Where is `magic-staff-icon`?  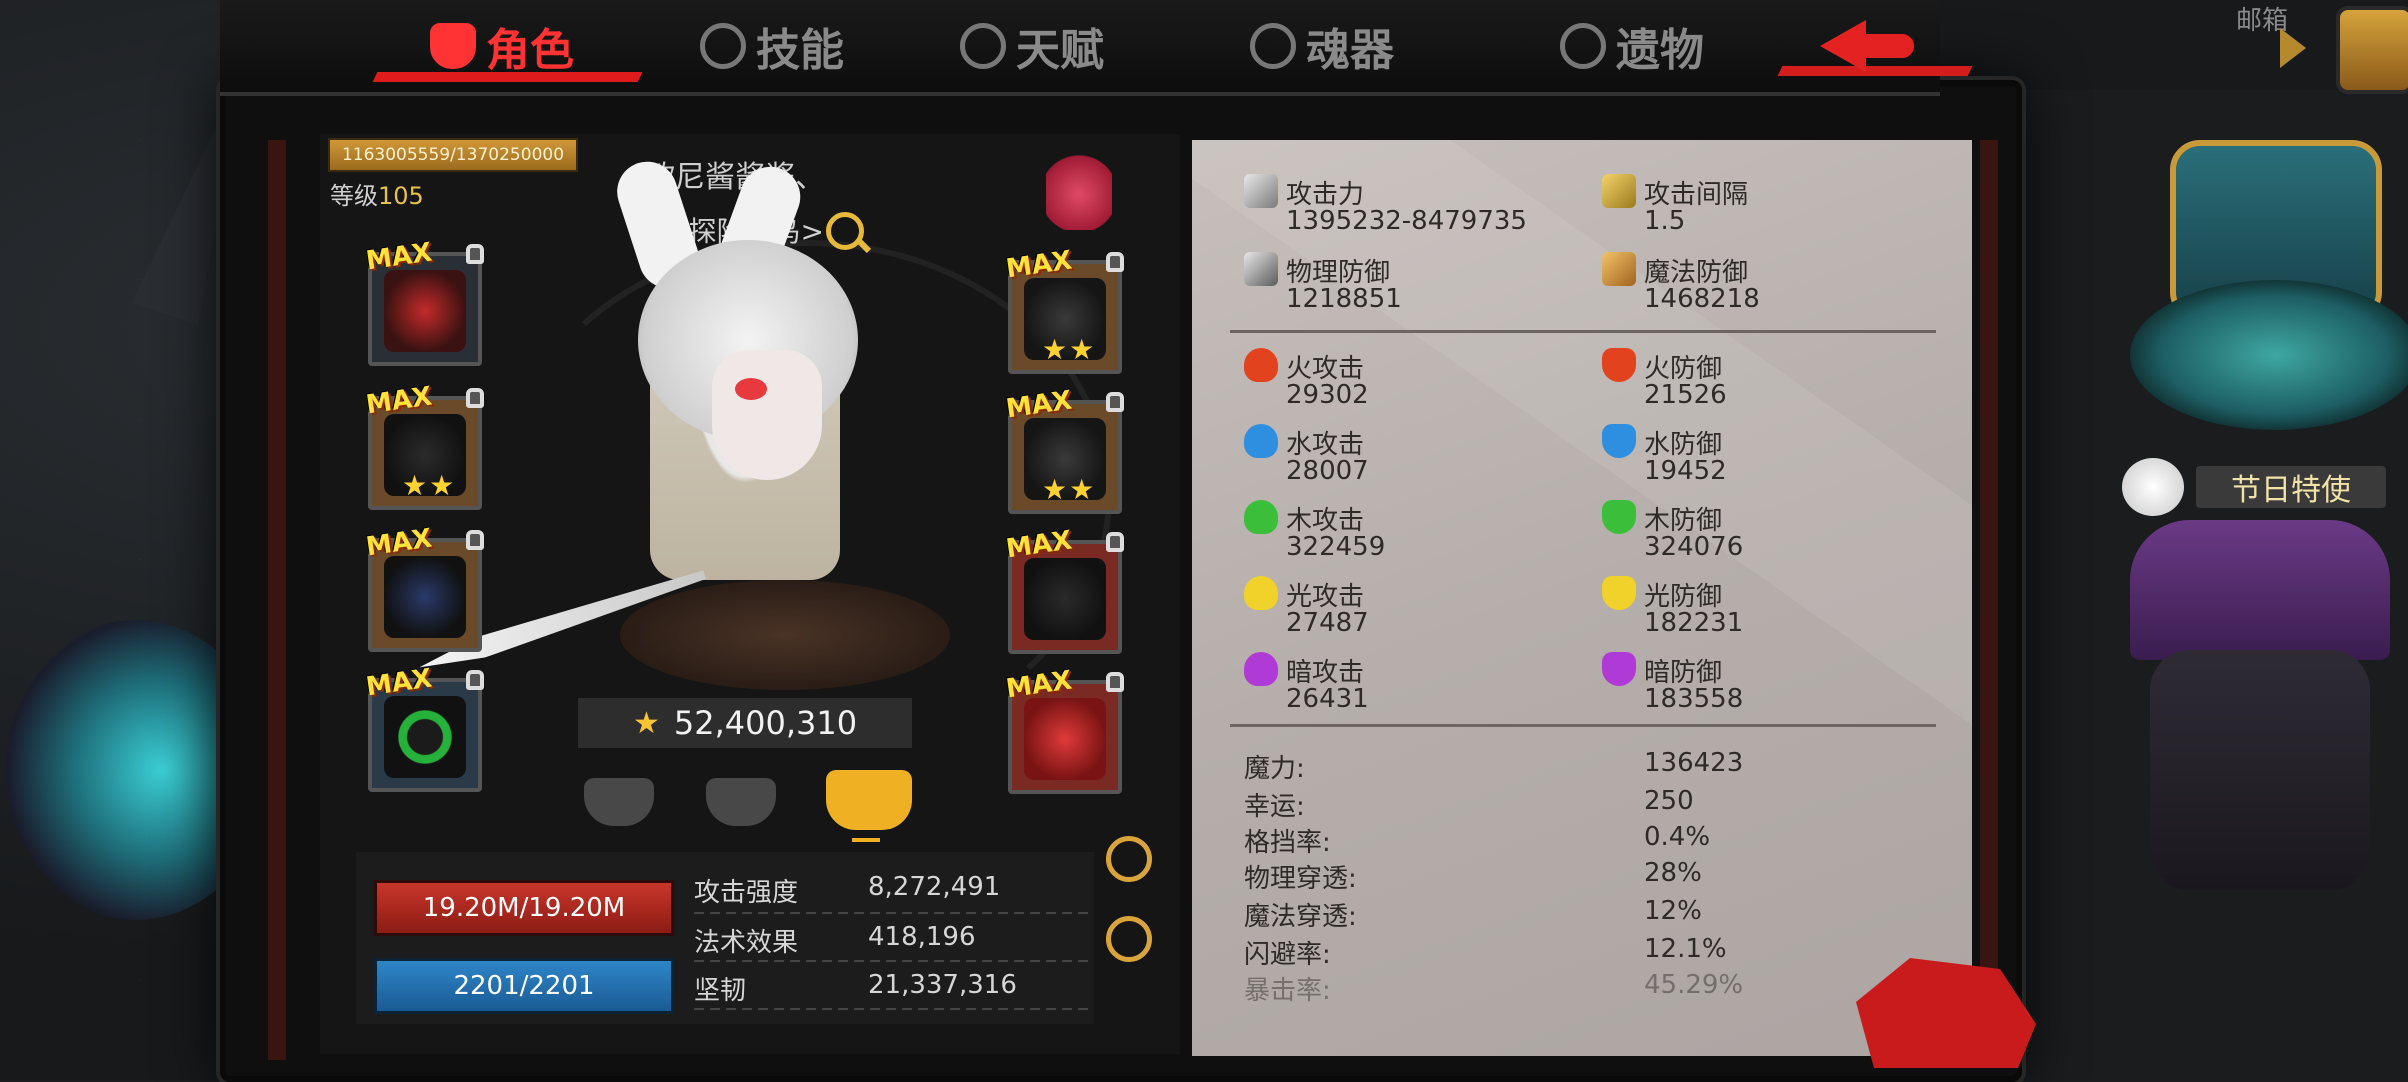
magic-staff-icon is located at coordinates (1619, 269).